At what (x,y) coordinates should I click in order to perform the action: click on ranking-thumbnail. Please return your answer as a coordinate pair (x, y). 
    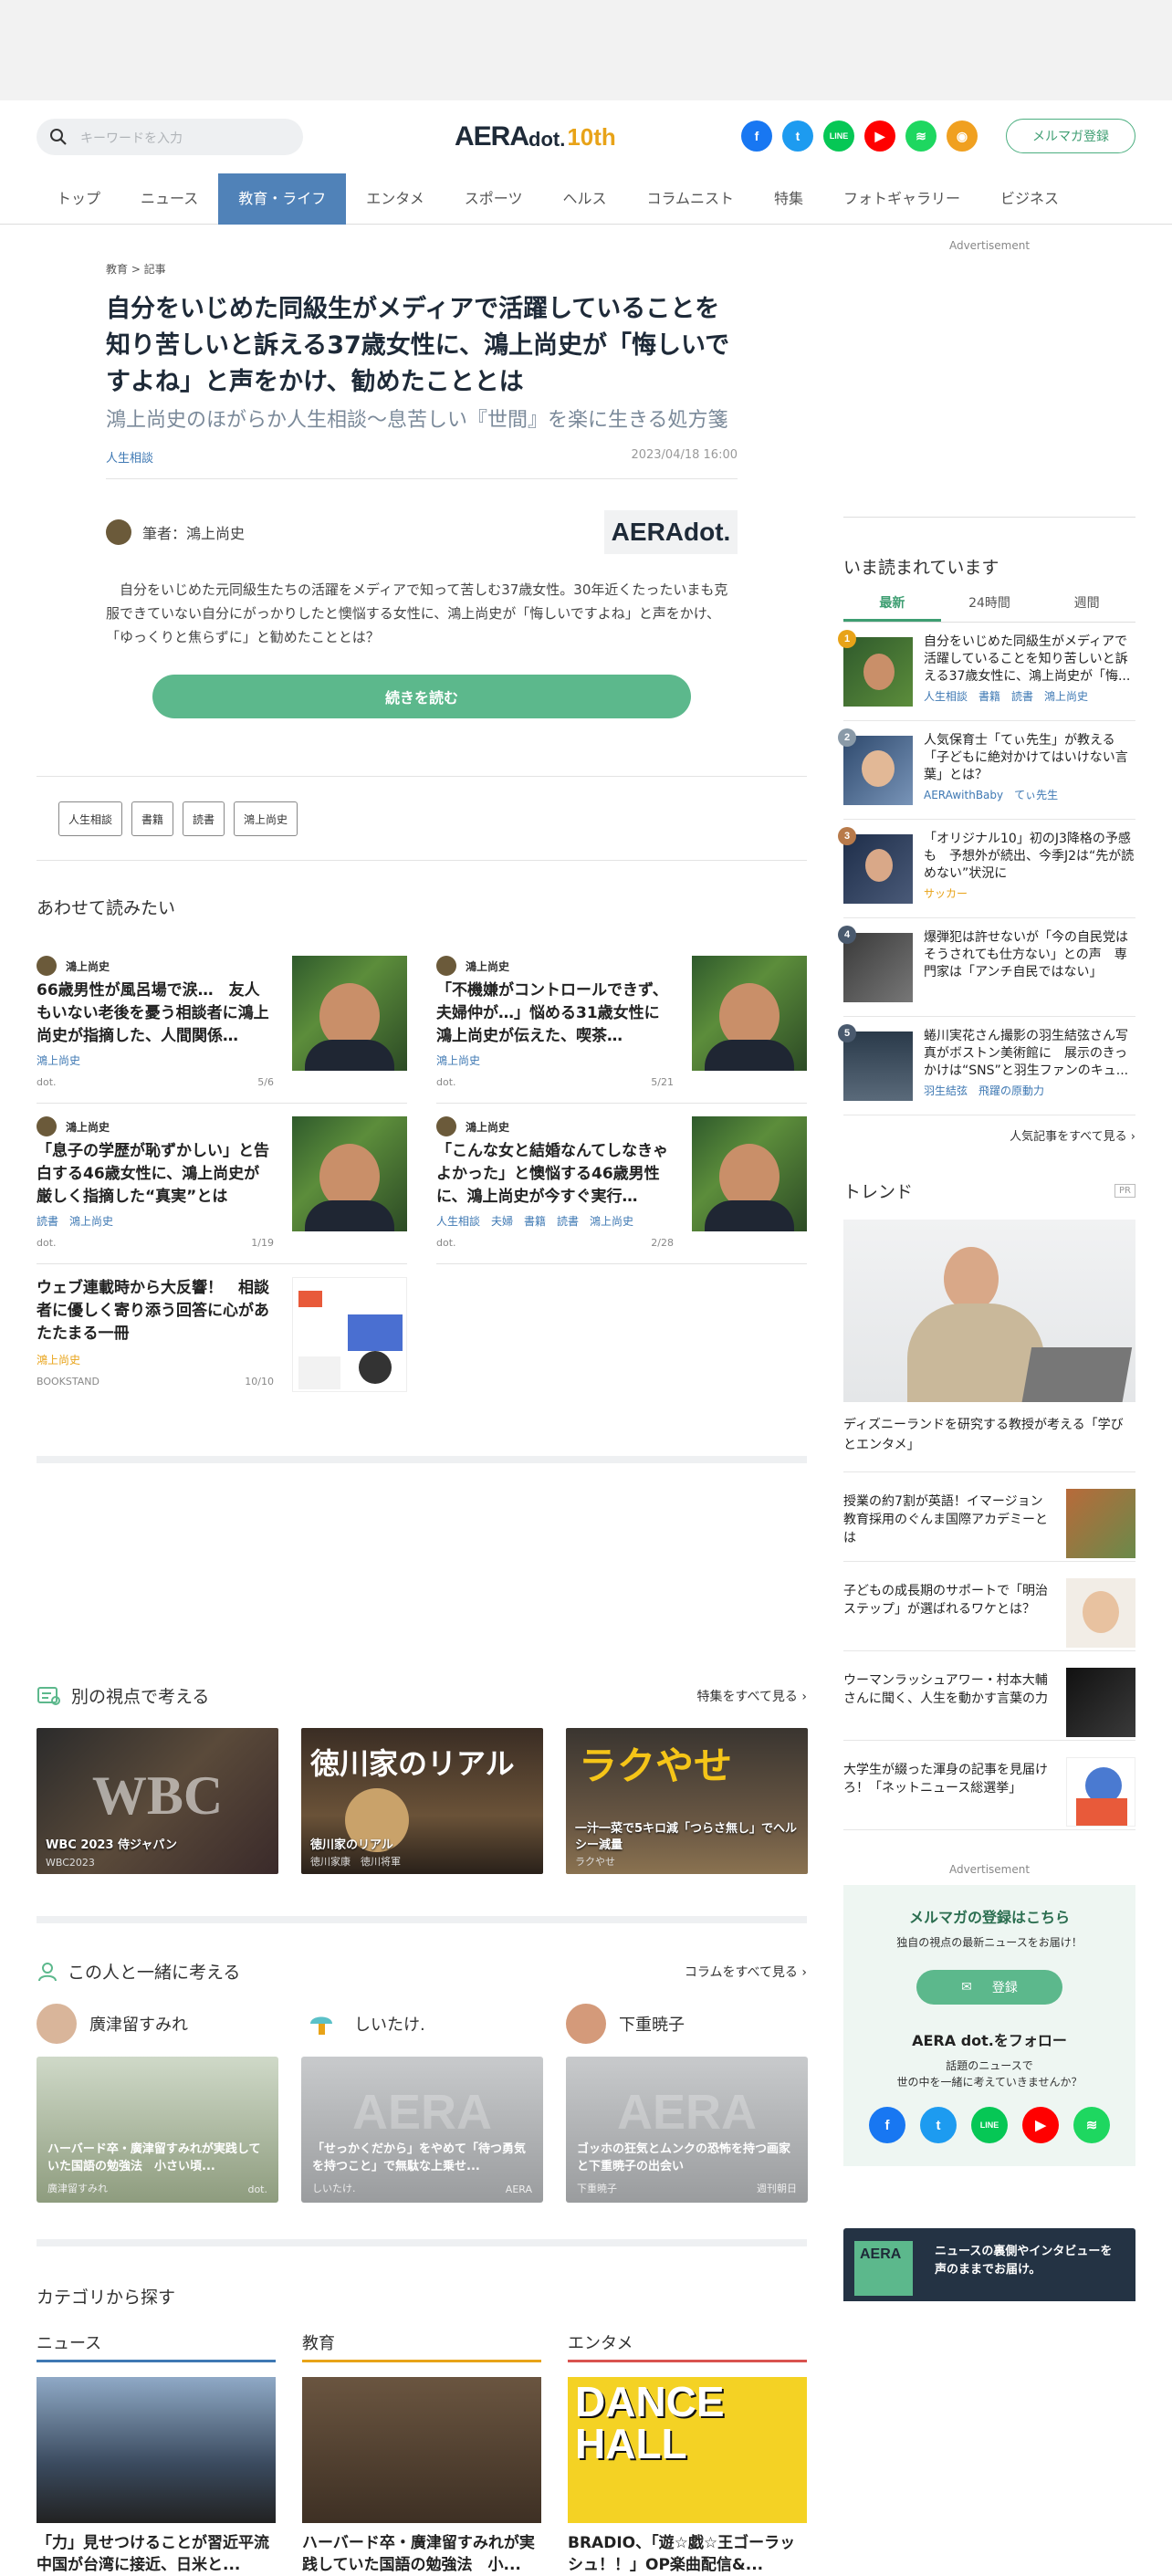
    Looking at the image, I should click on (878, 770).